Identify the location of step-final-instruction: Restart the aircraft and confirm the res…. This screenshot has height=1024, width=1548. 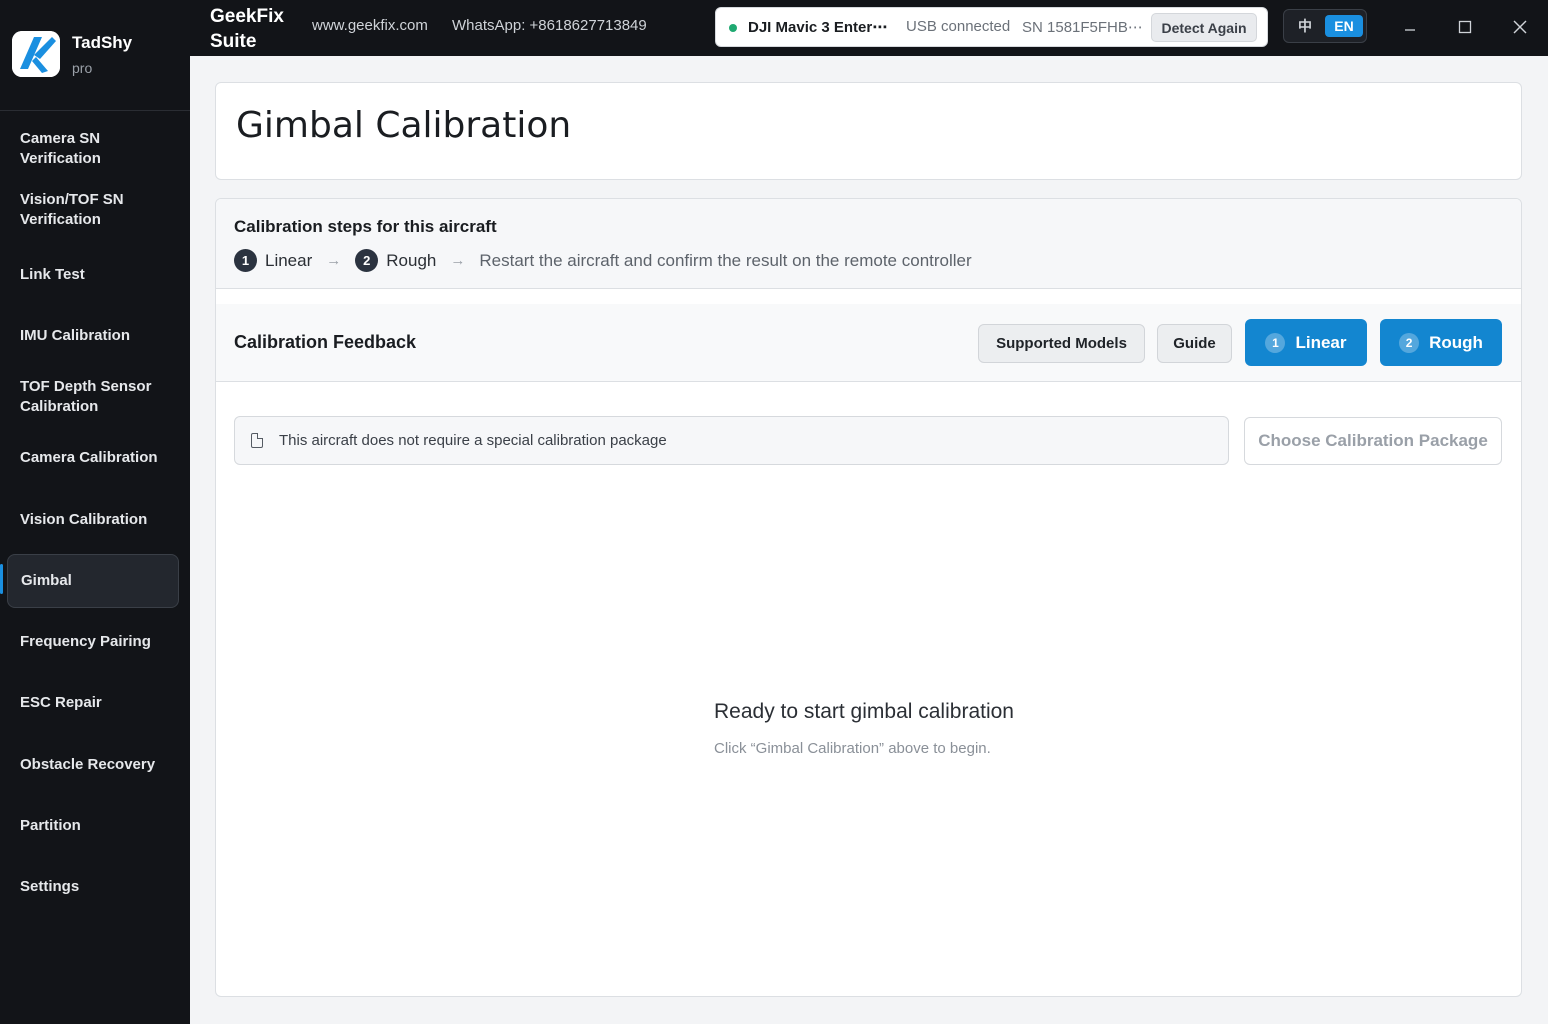
(725, 260).